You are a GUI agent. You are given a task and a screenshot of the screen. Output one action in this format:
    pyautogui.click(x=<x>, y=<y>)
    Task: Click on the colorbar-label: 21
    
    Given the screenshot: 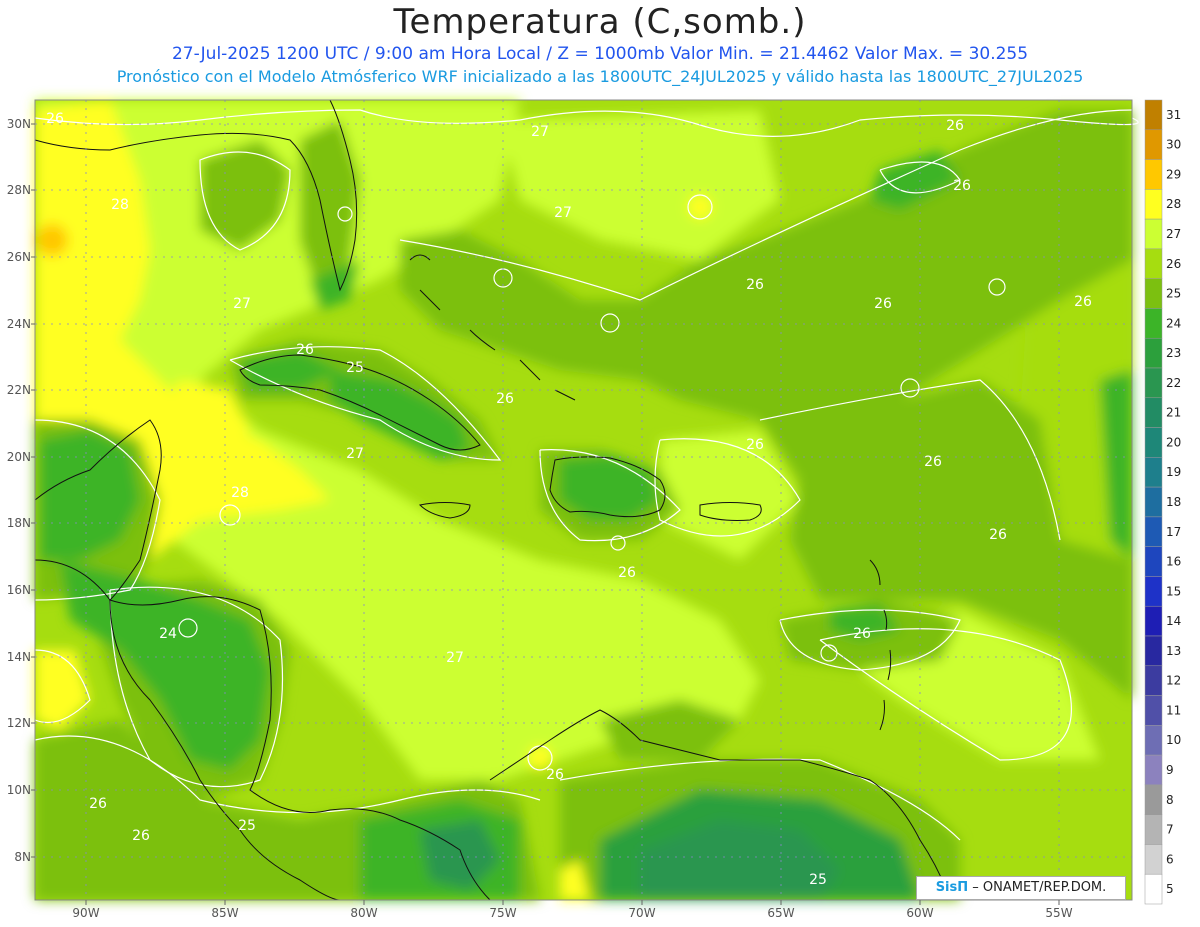 What is the action you would take?
    pyautogui.click(x=1173, y=413)
    